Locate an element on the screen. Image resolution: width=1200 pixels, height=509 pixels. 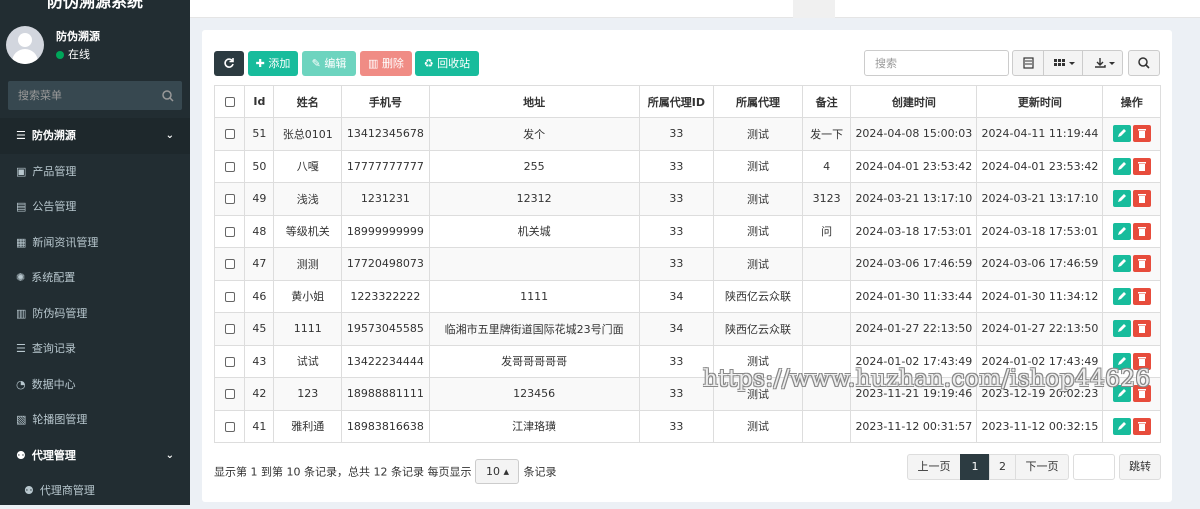
menu-search-input is located at coordinates (80, 95).